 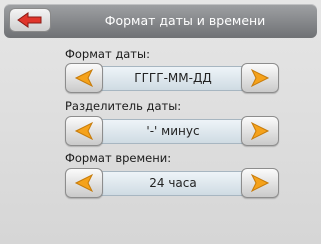 I want to click on time-format-selector: 24 часа, so click(x=172, y=183).